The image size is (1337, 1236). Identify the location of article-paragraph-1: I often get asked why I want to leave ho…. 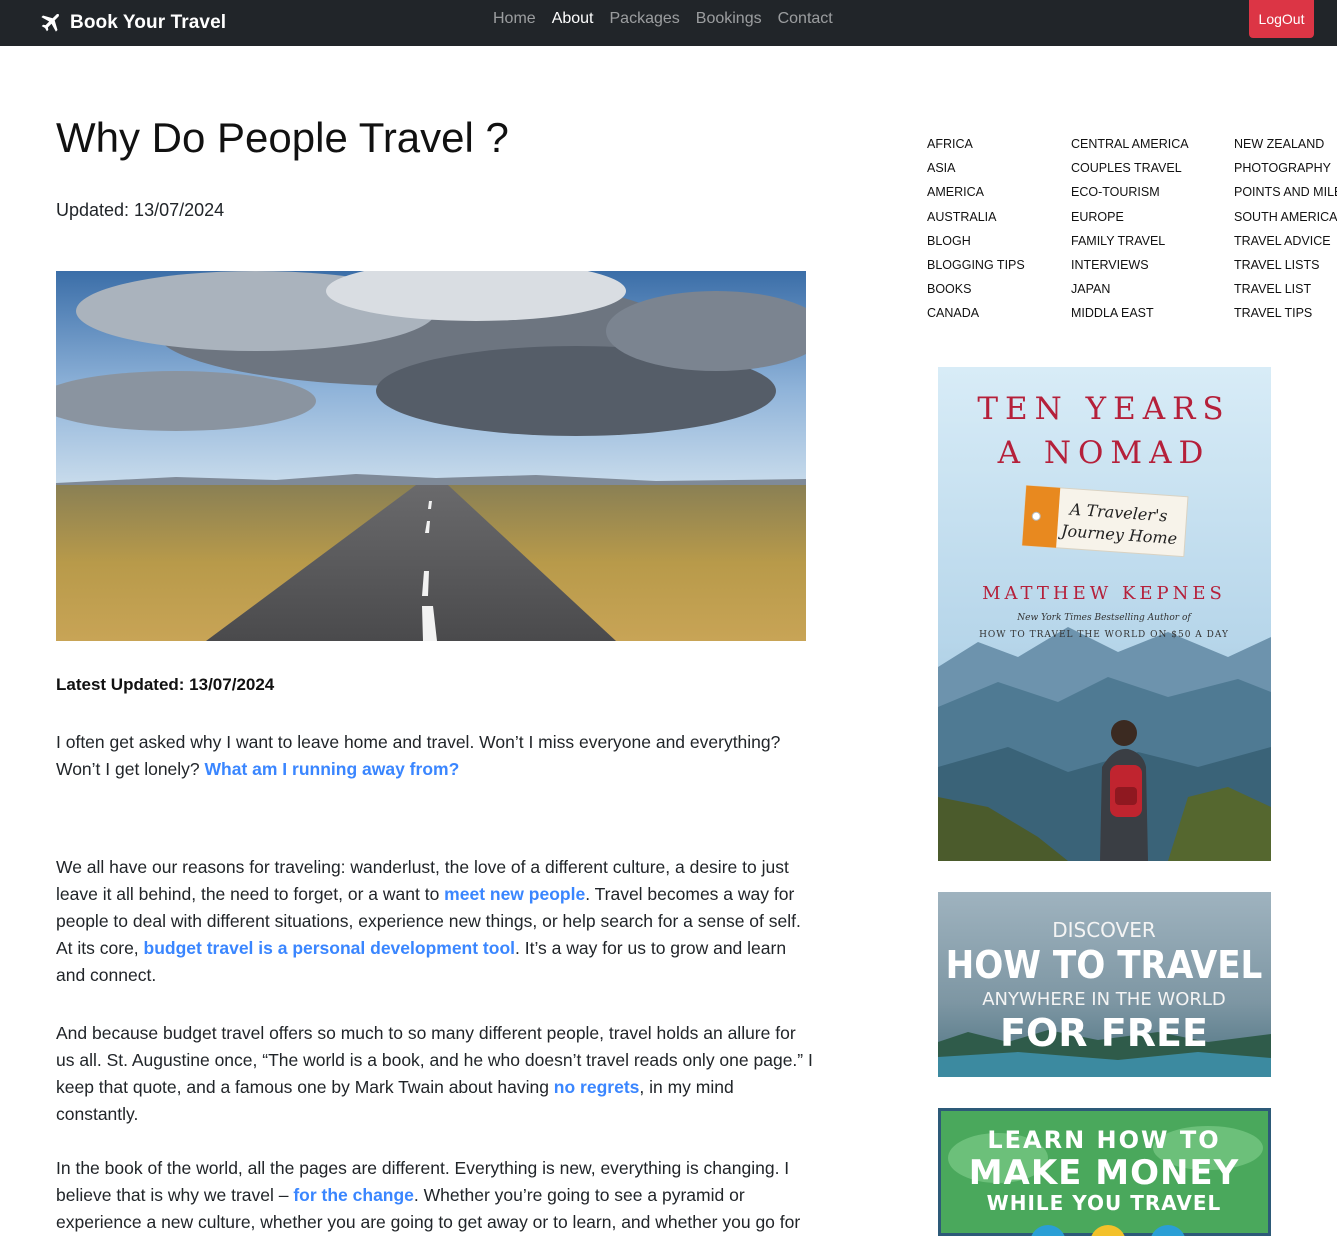
(436, 756).